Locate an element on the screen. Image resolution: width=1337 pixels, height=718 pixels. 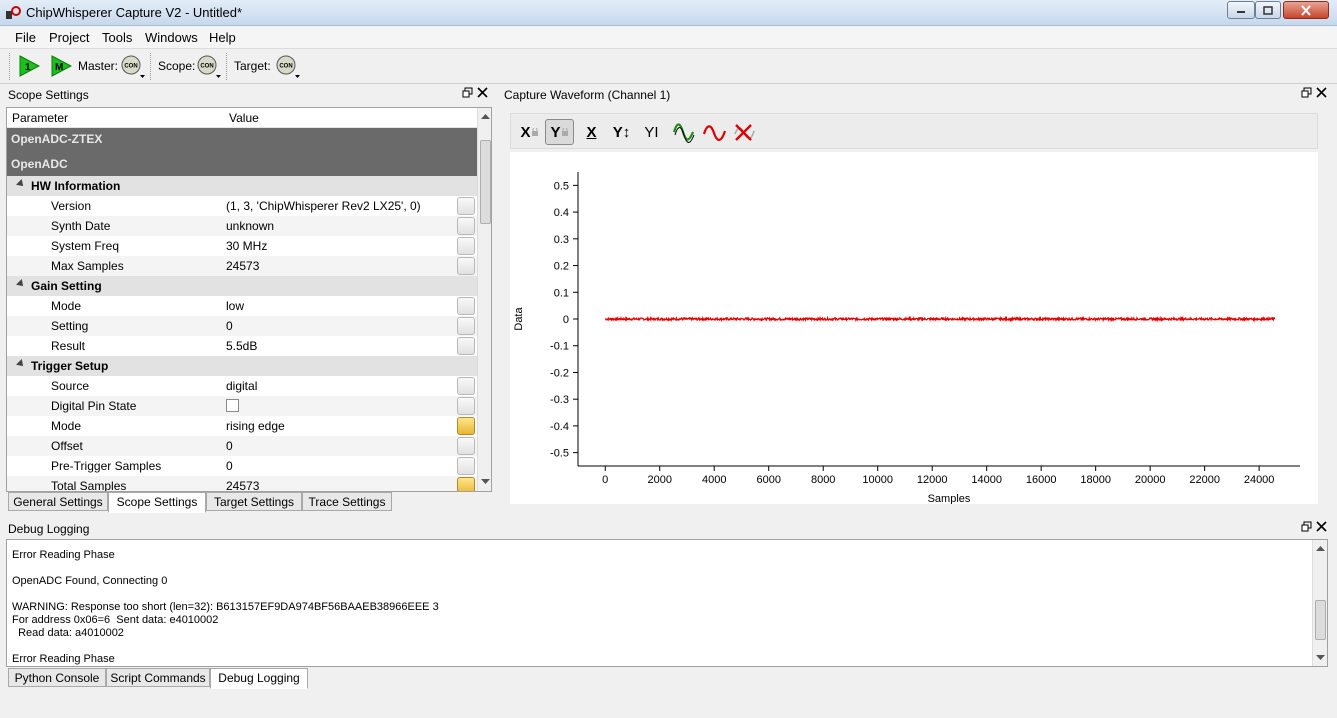
clear-wave-icon is located at coordinates (744, 132).